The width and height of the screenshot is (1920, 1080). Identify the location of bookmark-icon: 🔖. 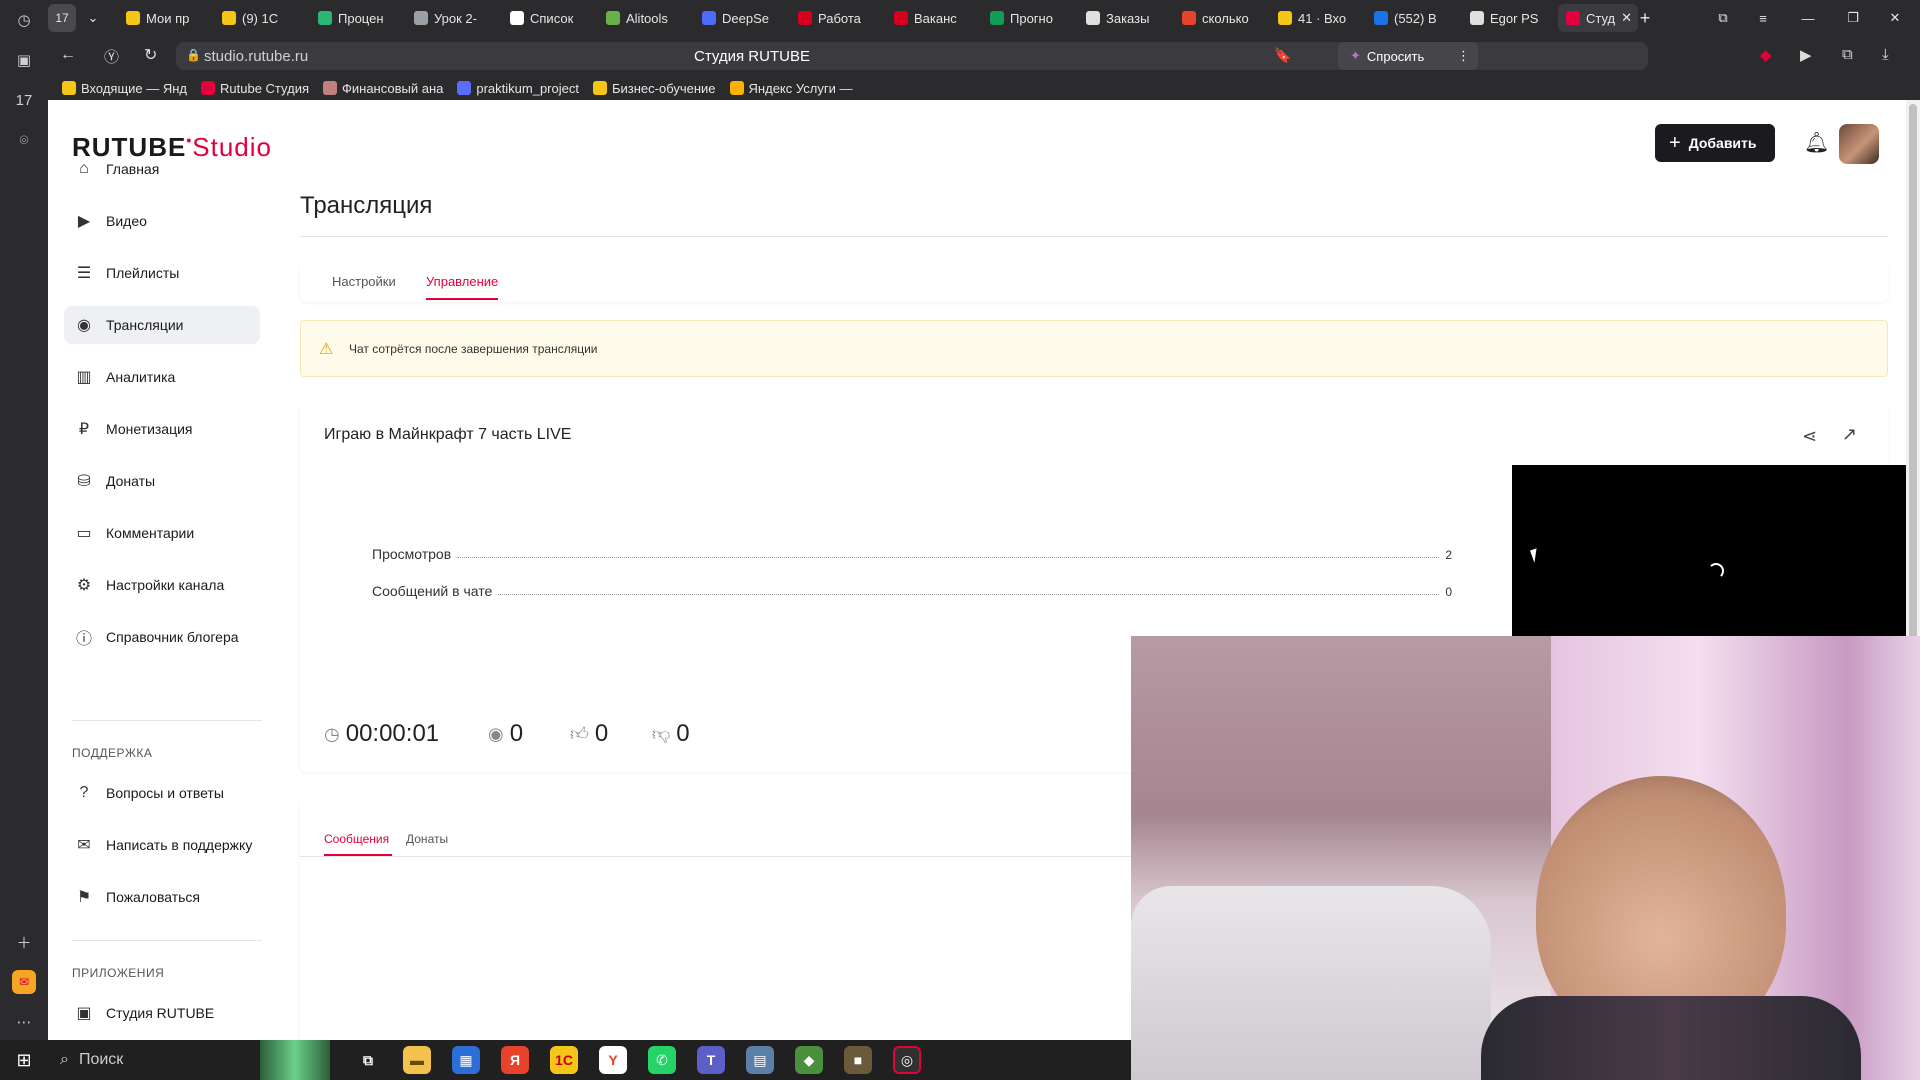
(1282, 55).